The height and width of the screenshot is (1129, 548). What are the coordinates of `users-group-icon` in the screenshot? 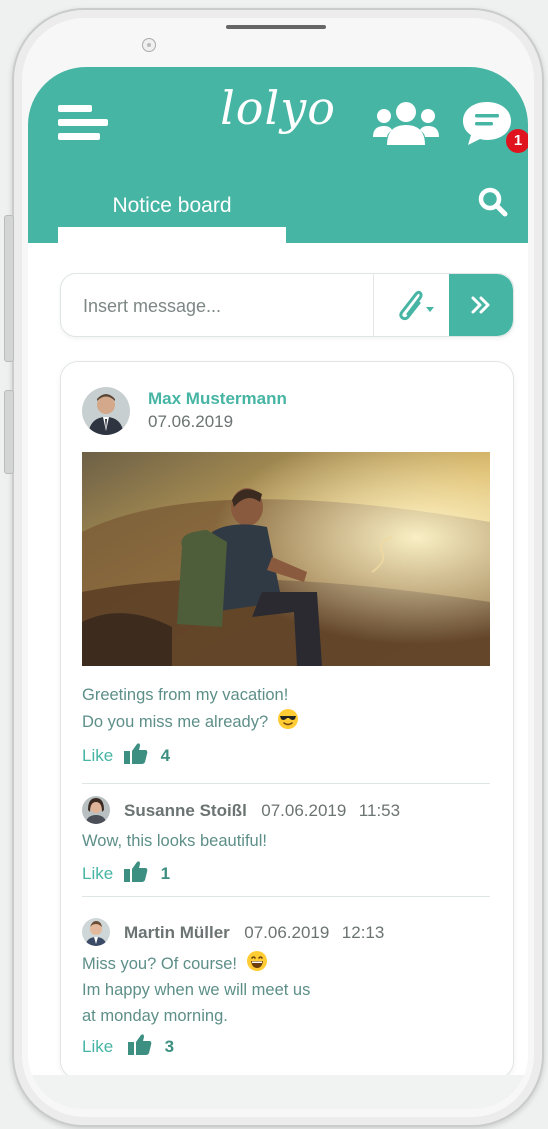 It's located at (406, 123).